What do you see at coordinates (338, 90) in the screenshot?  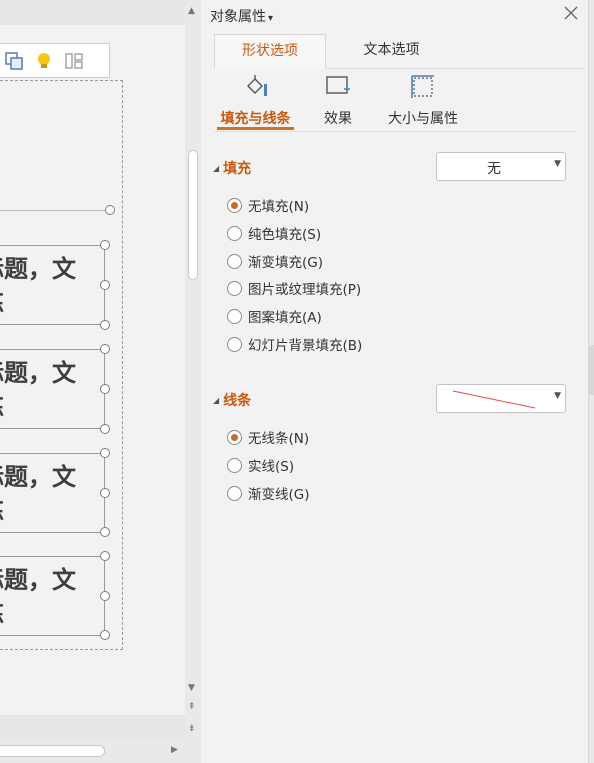 I see `effect-icon` at bounding box center [338, 90].